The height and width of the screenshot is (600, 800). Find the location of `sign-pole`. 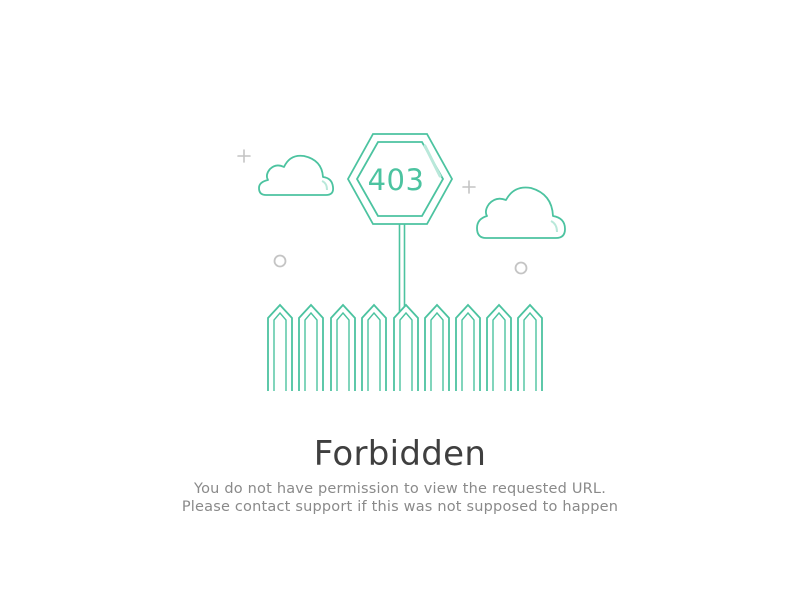

sign-pole is located at coordinates (402, 268).